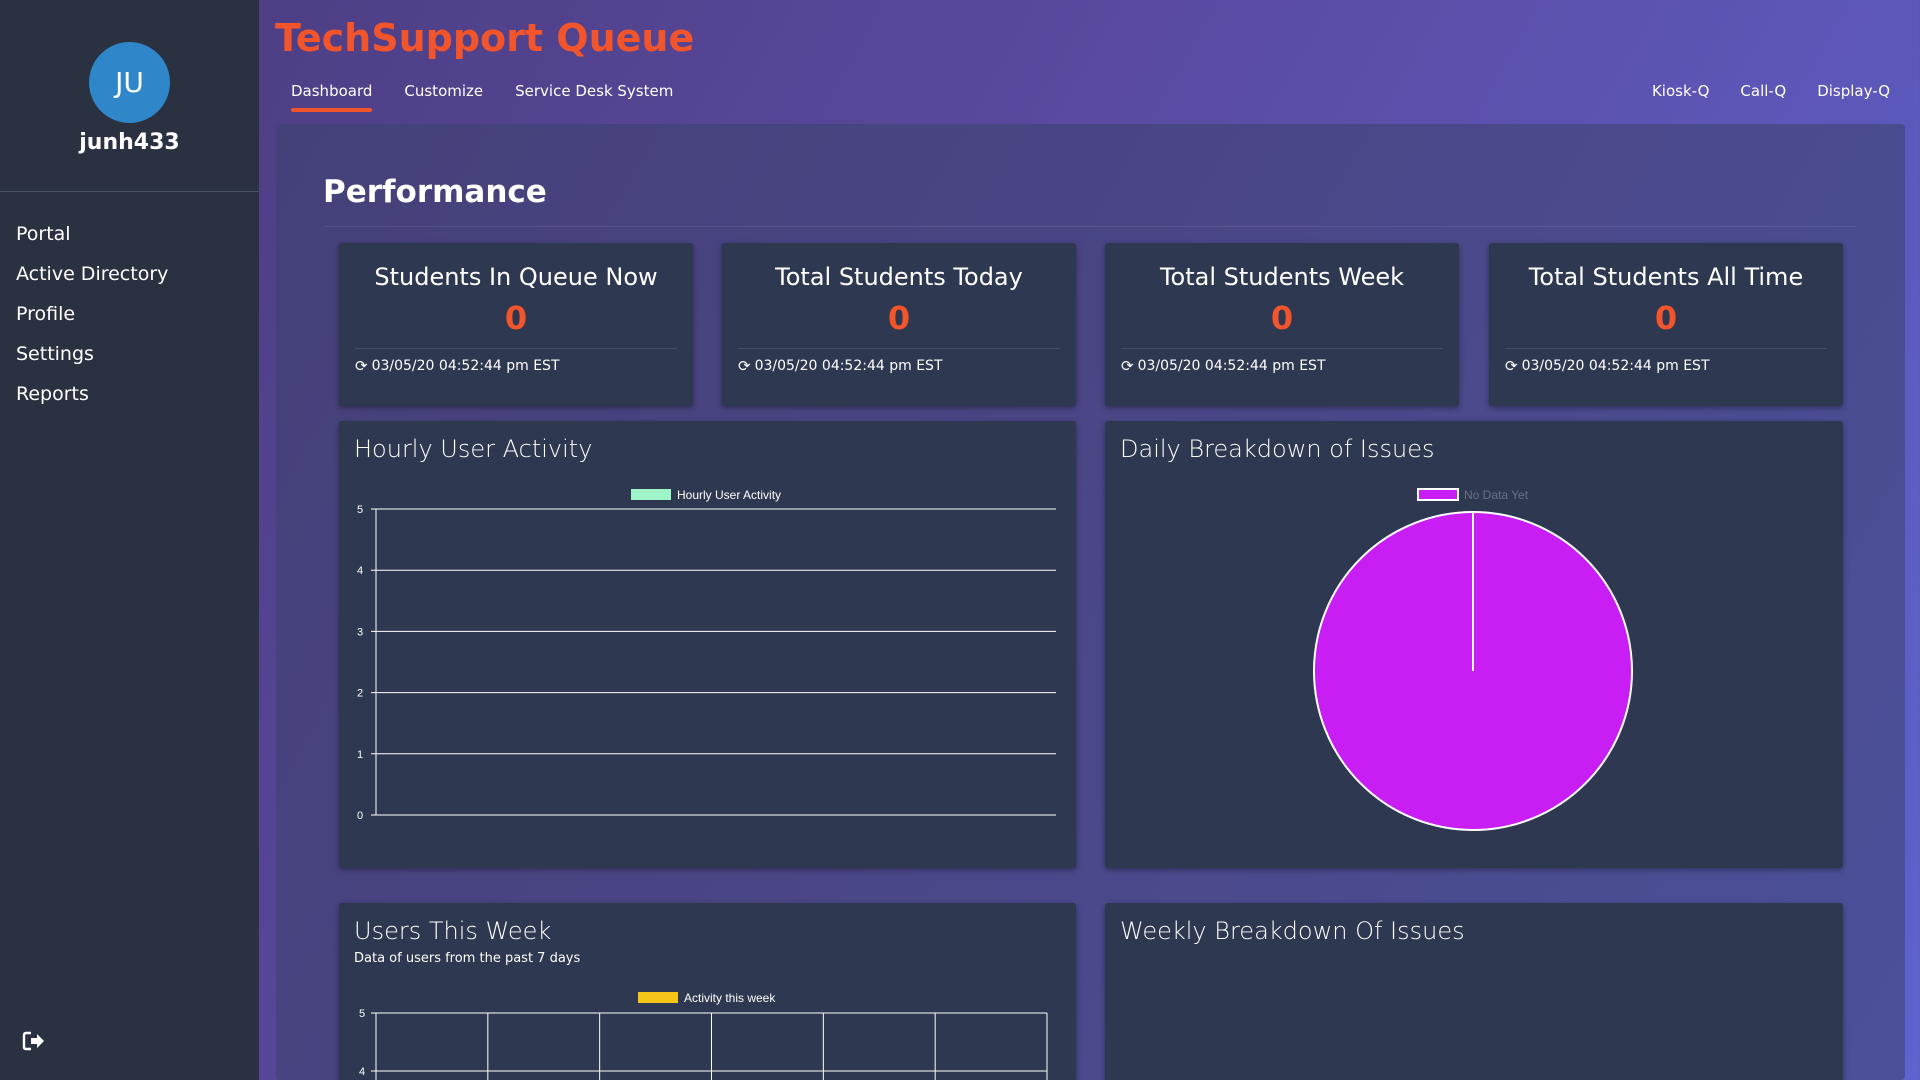 The height and width of the screenshot is (1080, 1920). I want to click on logout-icon, so click(35, 1041).